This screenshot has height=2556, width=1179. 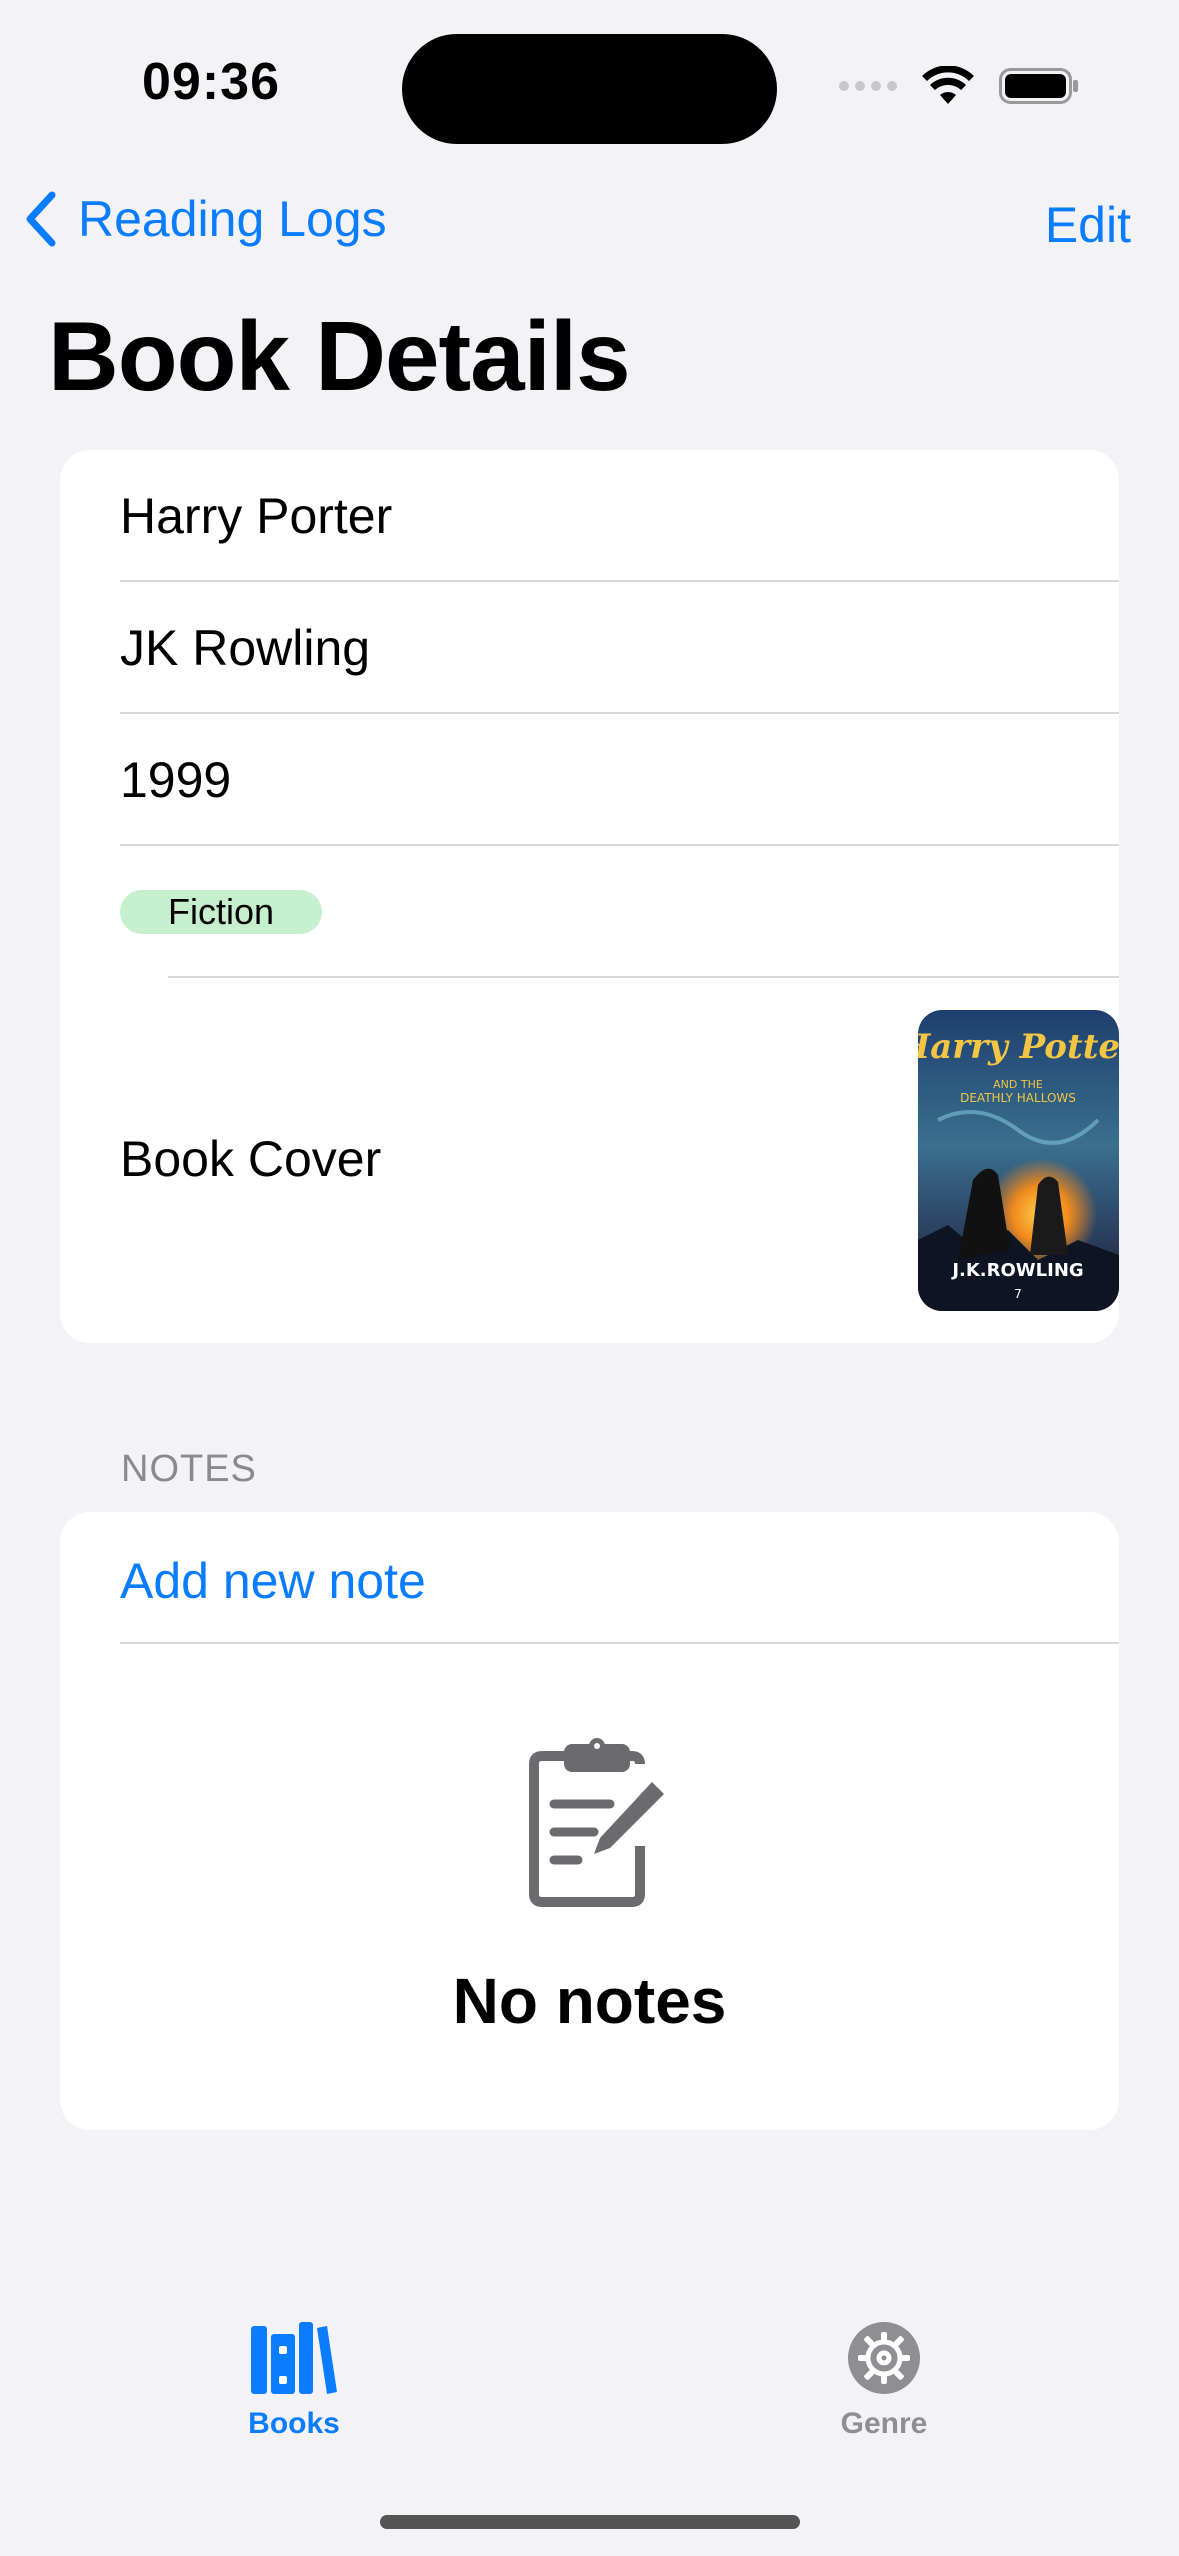 What do you see at coordinates (339, 356) in the screenshot?
I see `page-title: Book Details` at bounding box center [339, 356].